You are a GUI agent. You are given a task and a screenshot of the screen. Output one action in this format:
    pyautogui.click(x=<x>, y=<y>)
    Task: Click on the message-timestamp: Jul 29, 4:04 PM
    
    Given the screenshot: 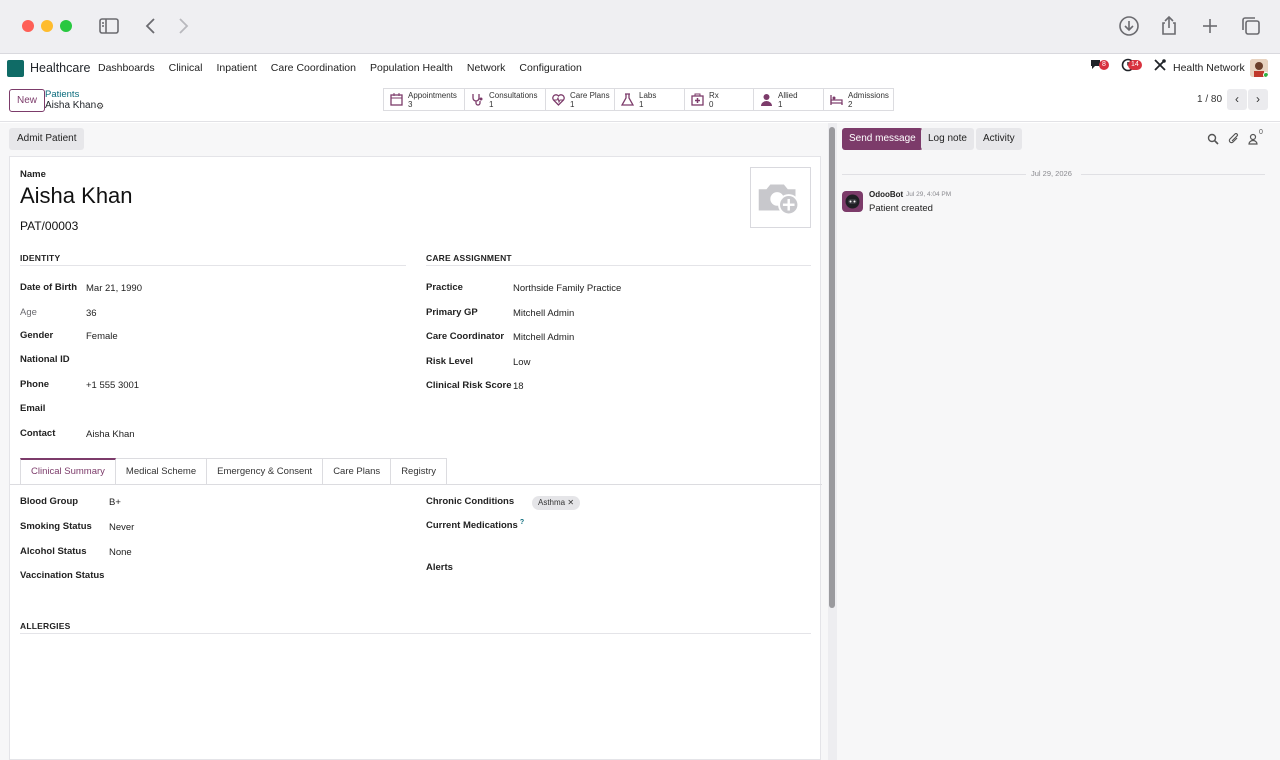 What is the action you would take?
    pyautogui.click(x=929, y=194)
    